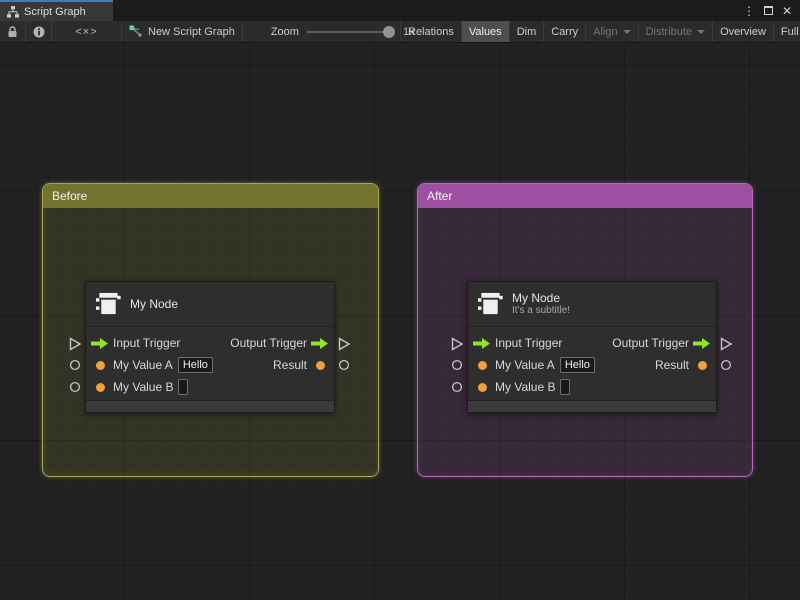  I want to click on new-script-graph-button: New Script Graph, so click(182, 31).